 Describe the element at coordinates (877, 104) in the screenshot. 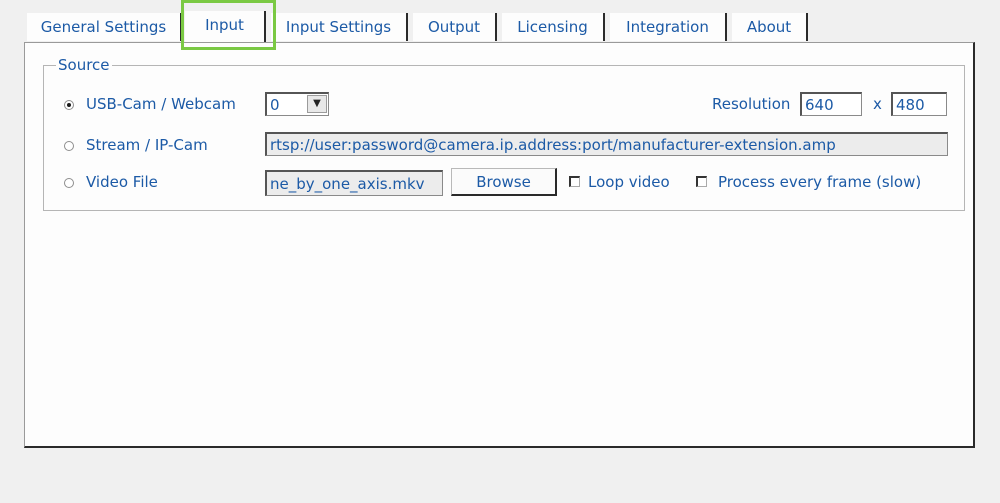

I see `resolution-separator: x` at that location.